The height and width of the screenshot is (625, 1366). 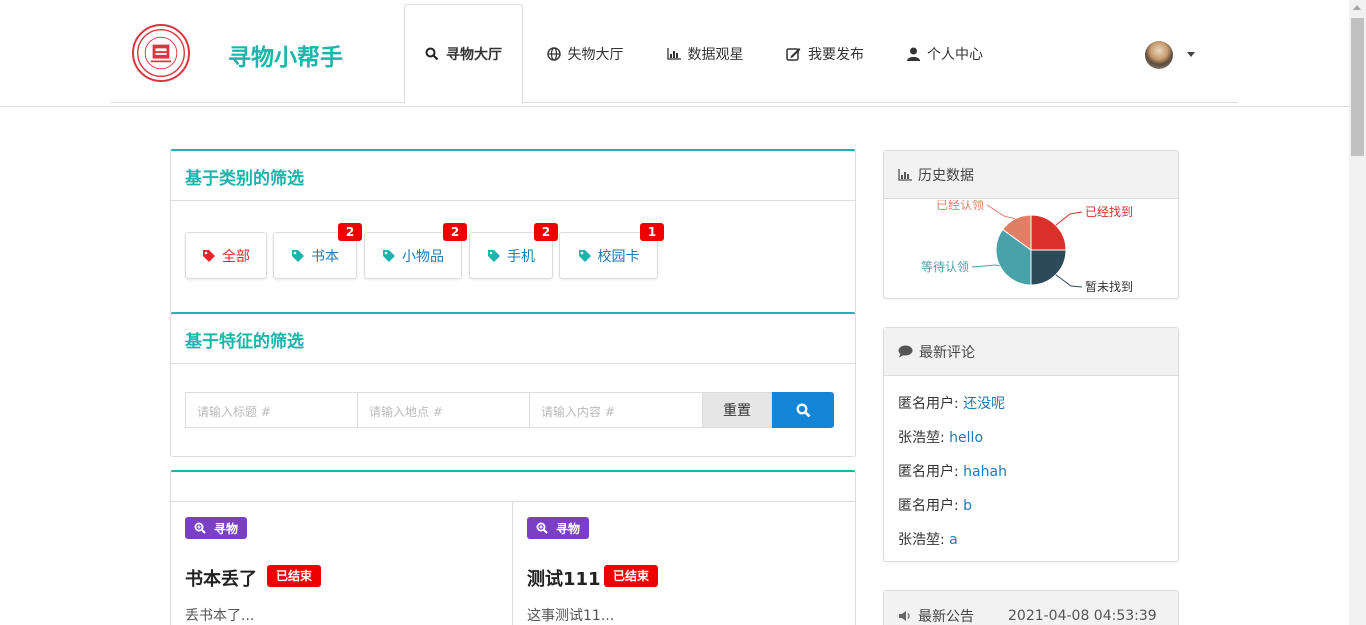 I want to click on pie-slice-label: 暂未找到, so click(x=1109, y=287).